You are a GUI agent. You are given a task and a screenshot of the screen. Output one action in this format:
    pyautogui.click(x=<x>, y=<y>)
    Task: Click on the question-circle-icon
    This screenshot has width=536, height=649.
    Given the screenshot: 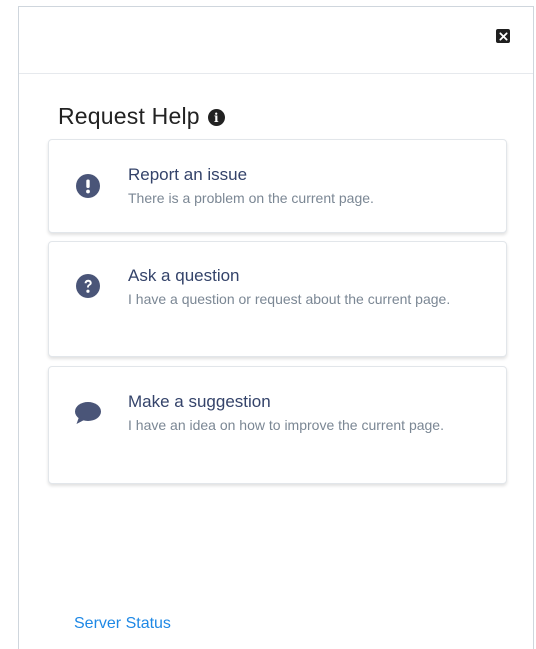 What is the action you would take?
    pyautogui.click(x=88, y=286)
    